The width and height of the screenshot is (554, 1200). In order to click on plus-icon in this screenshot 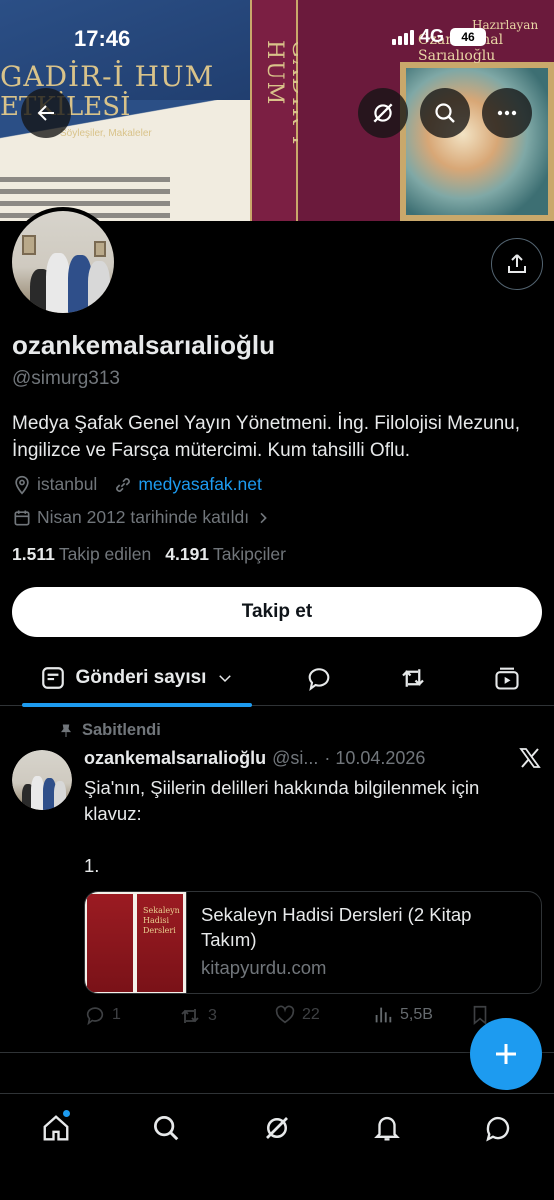, I will do `click(506, 1054)`.